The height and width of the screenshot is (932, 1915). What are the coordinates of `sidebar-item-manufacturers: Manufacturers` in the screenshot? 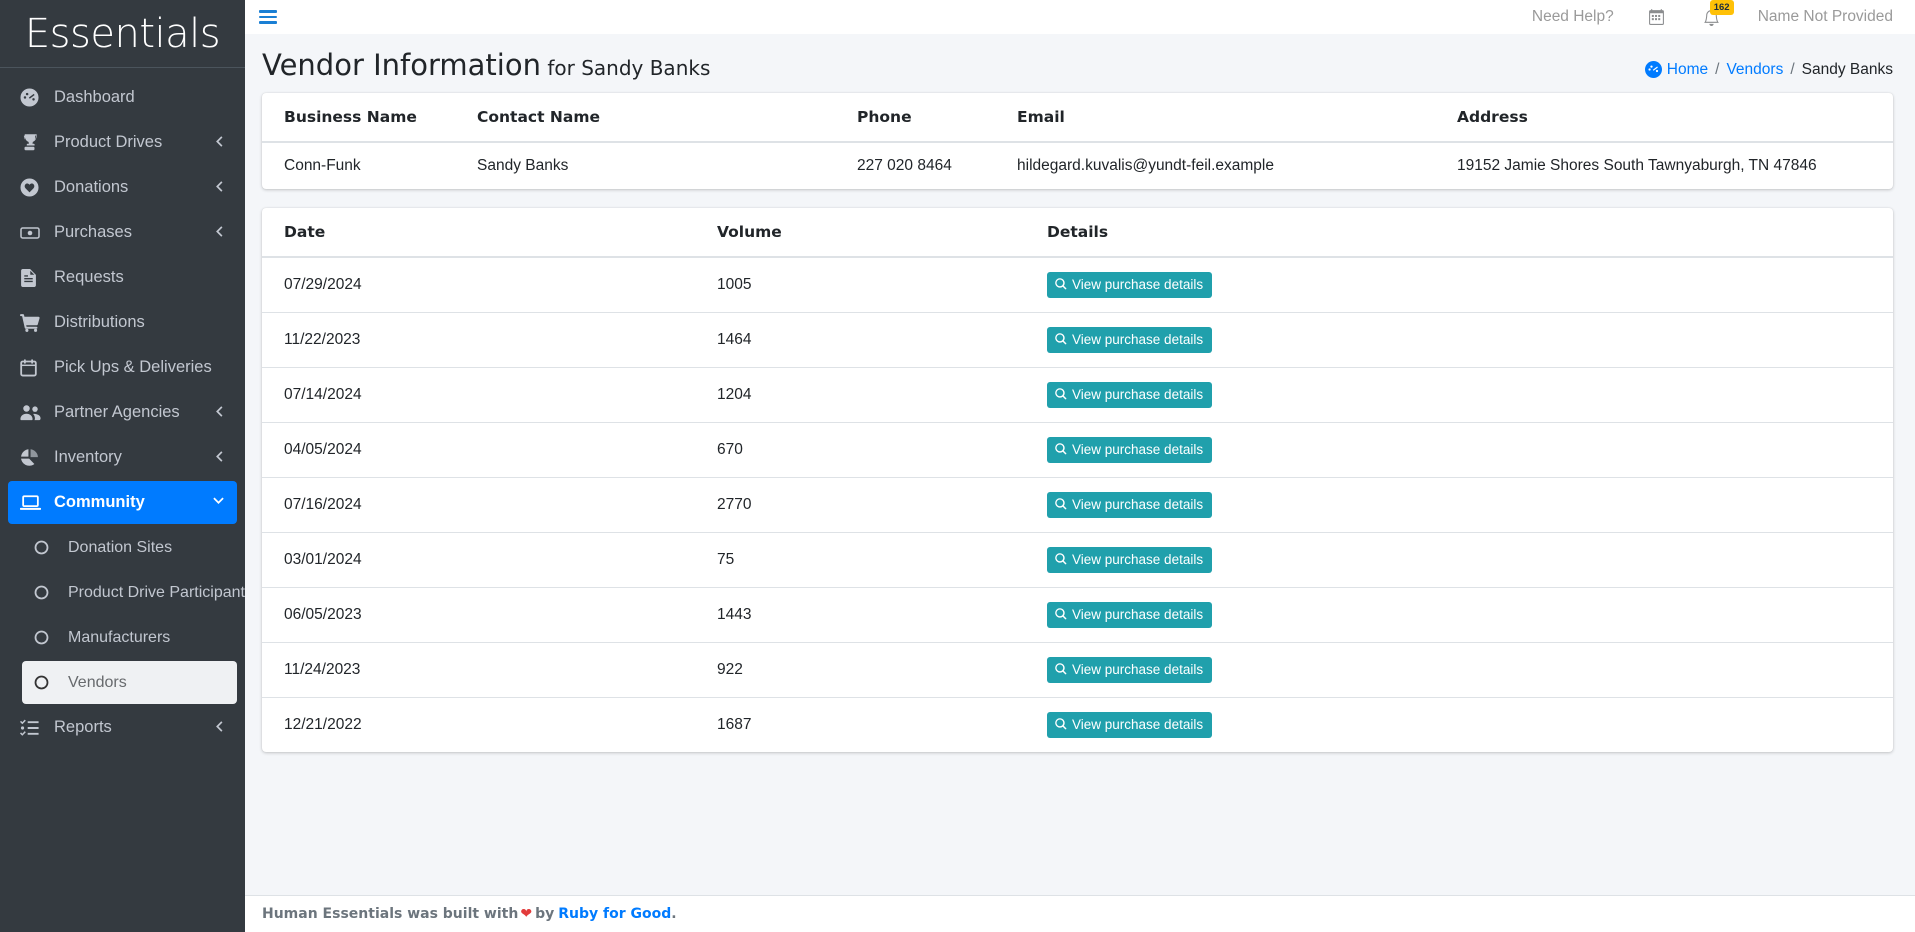 It's located at (129, 637).